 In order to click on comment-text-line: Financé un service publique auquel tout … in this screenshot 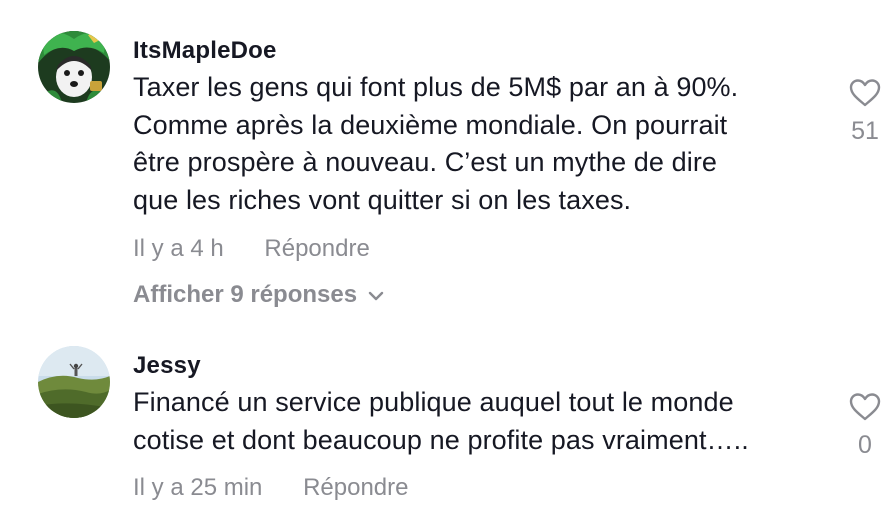, I will do `click(433, 402)`.